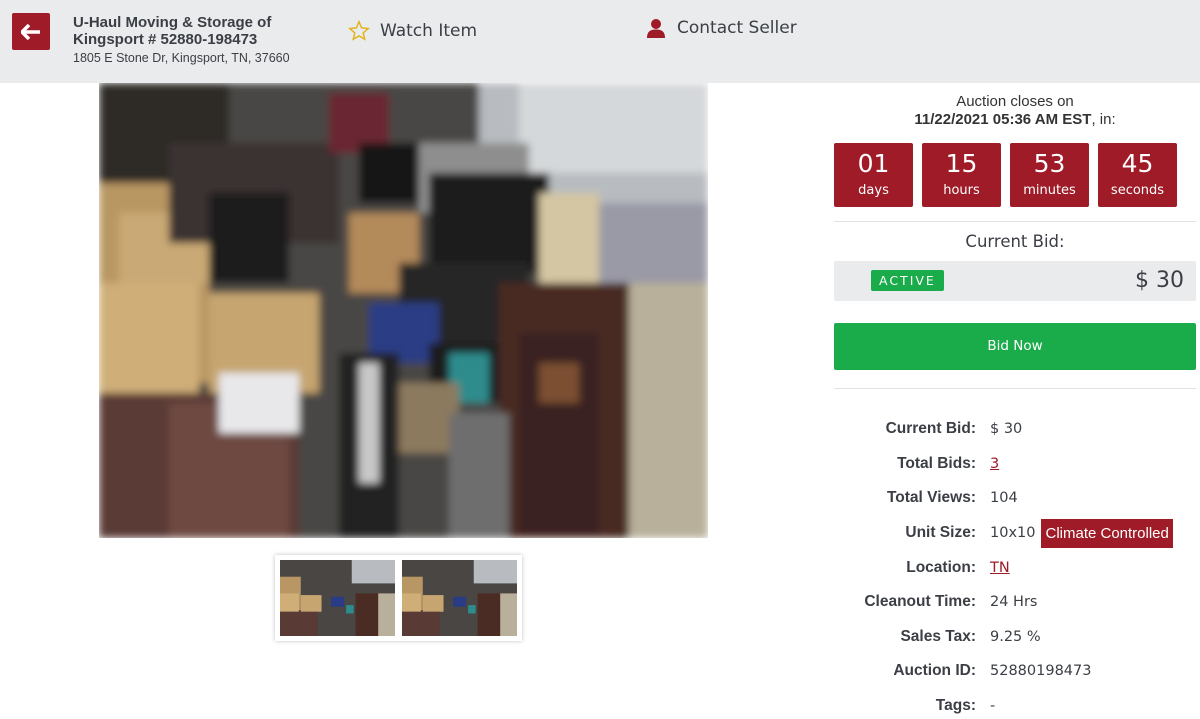 The height and width of the screenshot is (719, 1200). What do you see at coordinates (940, 533) in the screenshot?
I see `detail-label: Unit Size:` at bounding box center [940, 533].